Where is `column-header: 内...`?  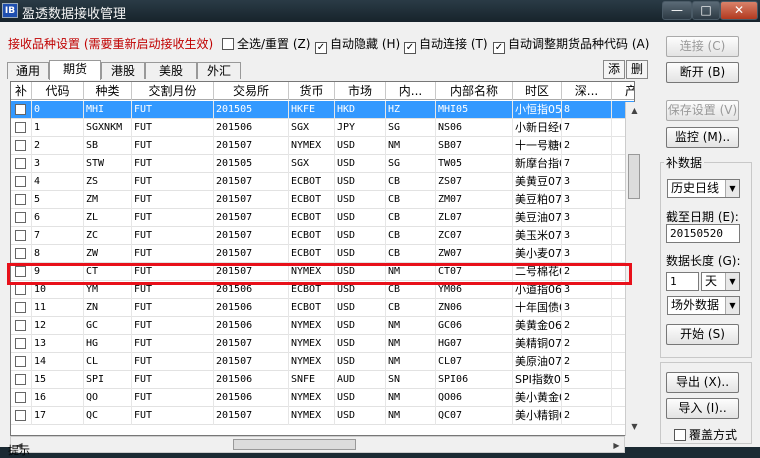
column-header: 内... is located at coordinates (411, 91).